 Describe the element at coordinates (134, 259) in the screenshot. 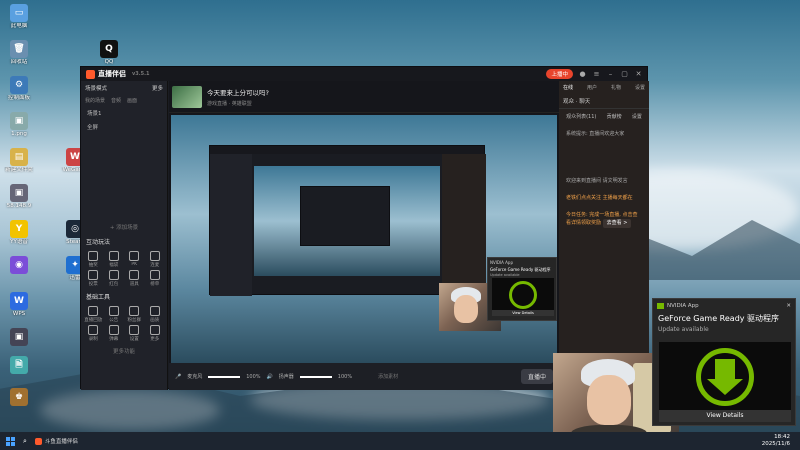

I see `tool-button: PK` at that location.